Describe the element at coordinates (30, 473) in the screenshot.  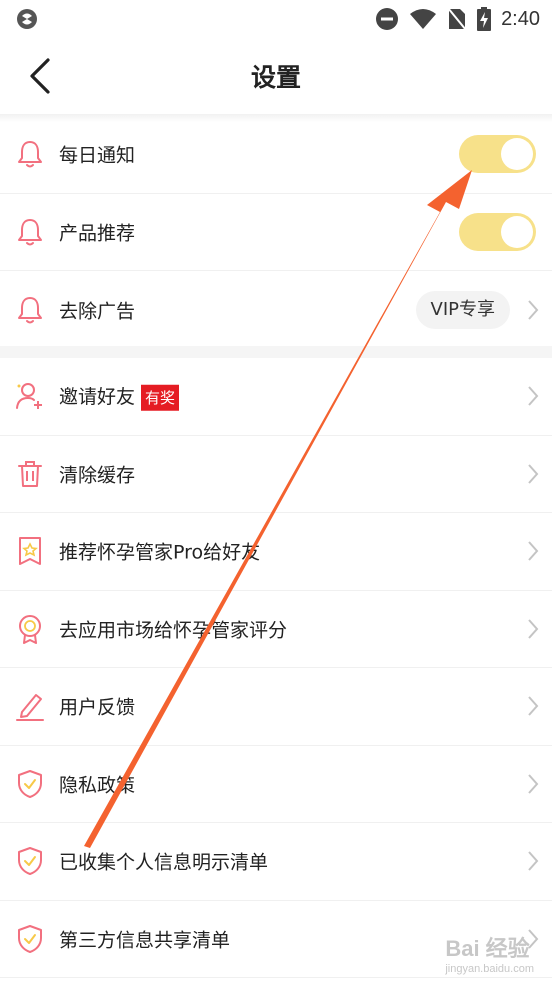
I see `trash-icon` at that location.